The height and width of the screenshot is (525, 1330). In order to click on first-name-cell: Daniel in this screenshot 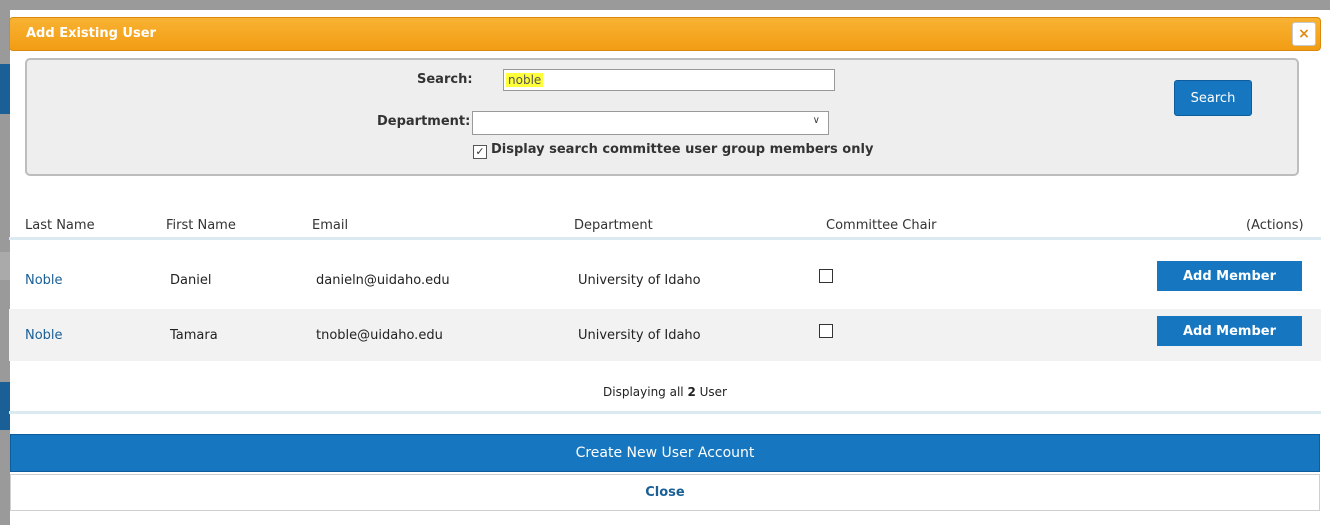, I will do `click(191, 280)`.